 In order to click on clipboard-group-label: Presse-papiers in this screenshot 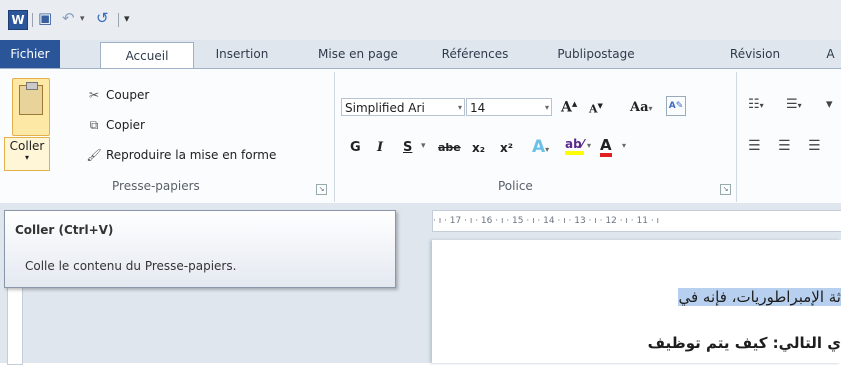, I will do `click(156, 186)`.